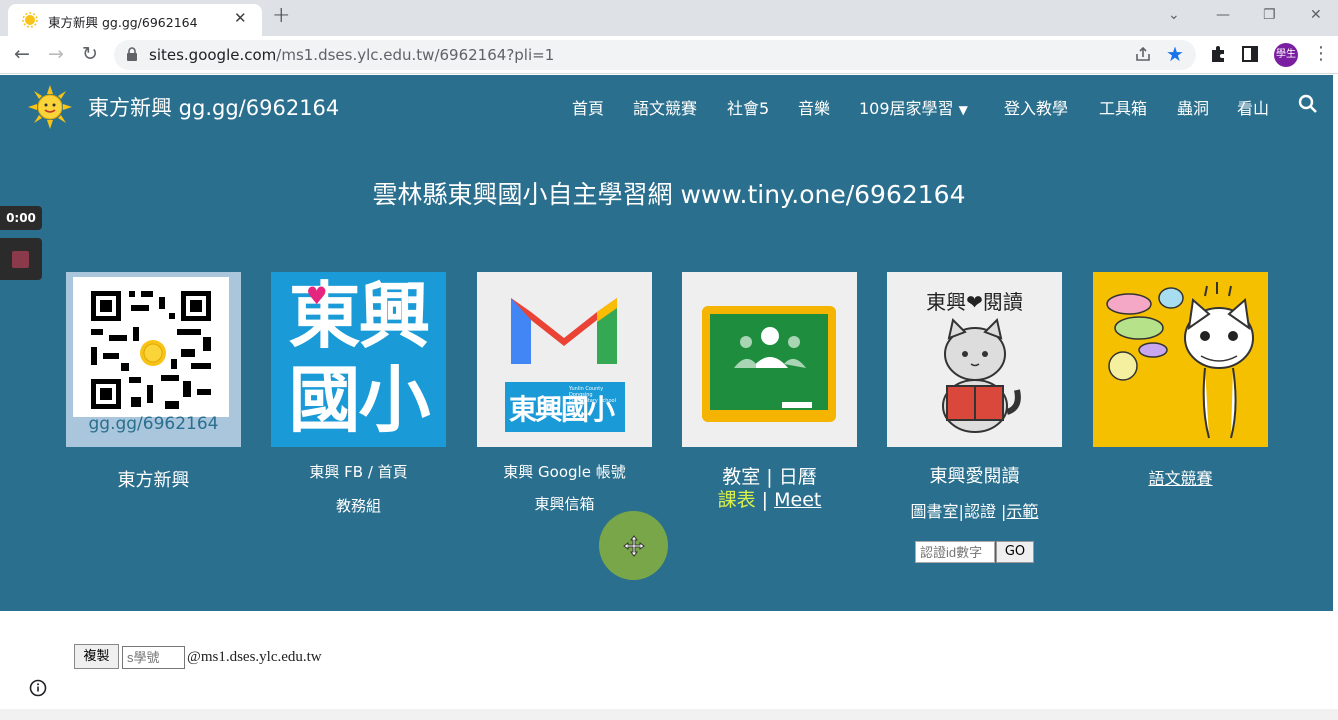  I want to click on back-icon: ←, so click(22, 54).